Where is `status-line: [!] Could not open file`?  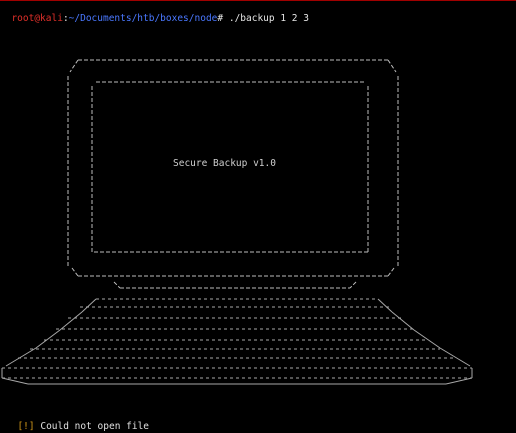
status-line: [!] Could not open file is located at coordinates (77, 421).